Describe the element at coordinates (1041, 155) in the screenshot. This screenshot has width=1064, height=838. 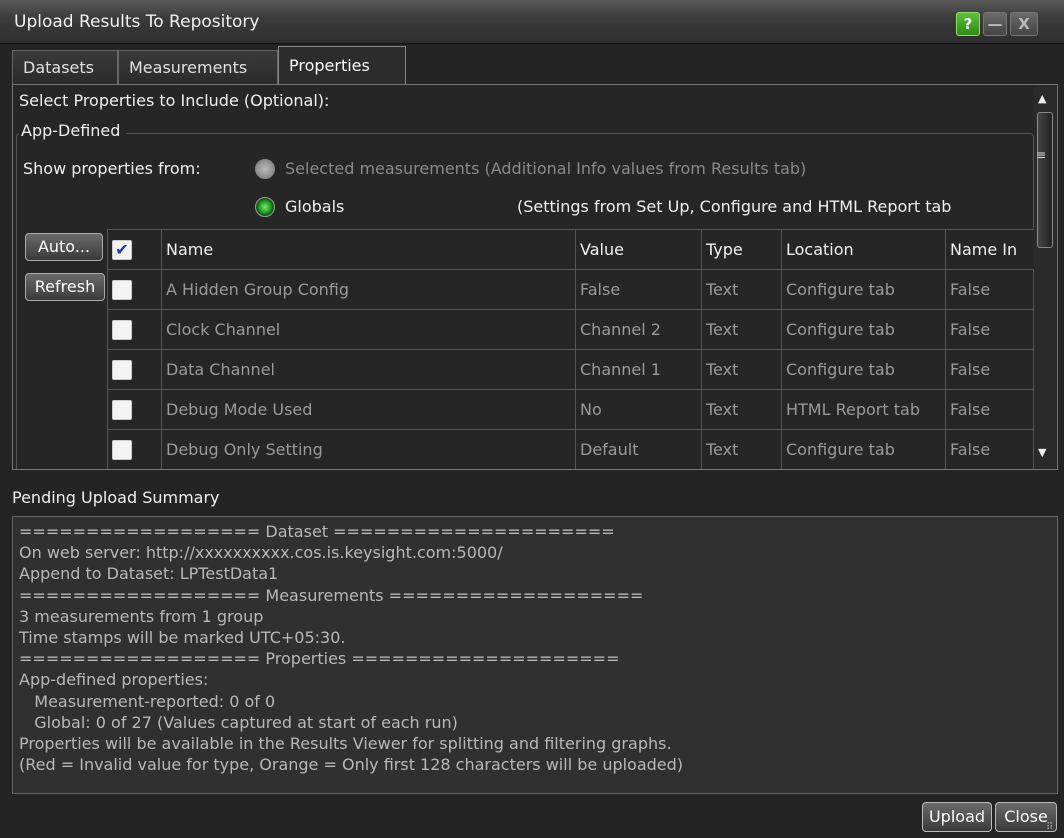
I see `scroll-grip-icon: ≡` at that location.